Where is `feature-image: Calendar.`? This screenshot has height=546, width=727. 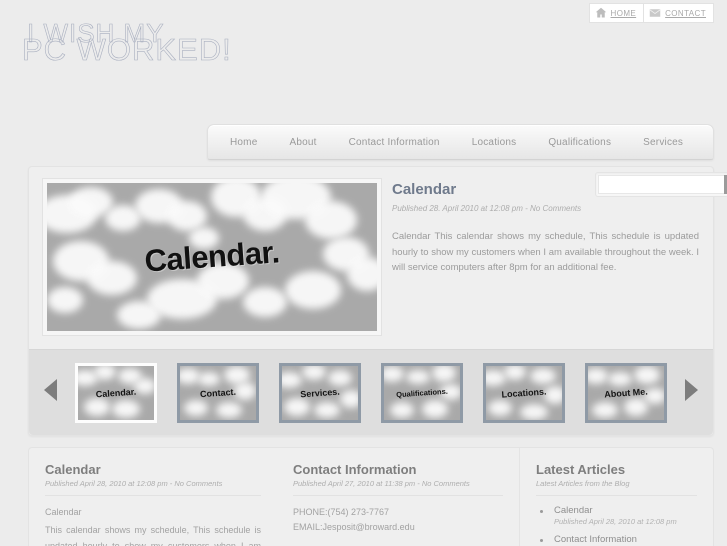 feature-image: Calendar. is located at coordinates (212, 257).